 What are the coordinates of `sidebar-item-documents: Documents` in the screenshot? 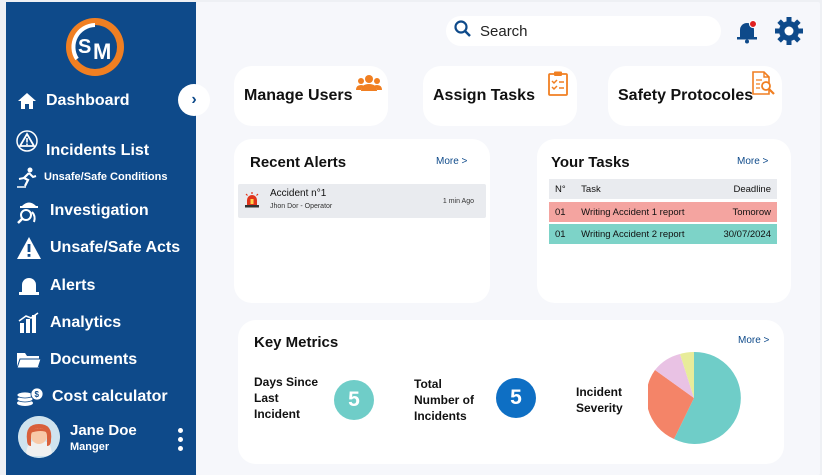 It's located at (76, 360).